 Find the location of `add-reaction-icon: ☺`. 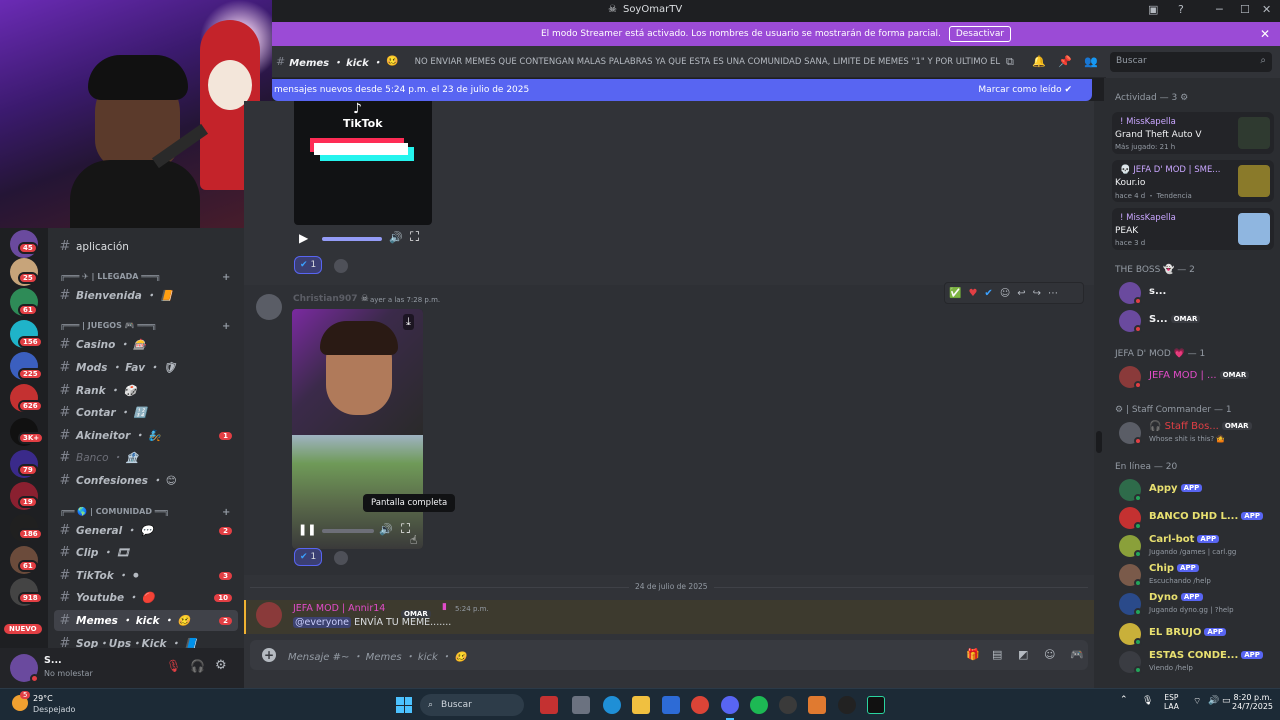

add-reaction-icon: ☺ is located at coordinates (1005, 293).